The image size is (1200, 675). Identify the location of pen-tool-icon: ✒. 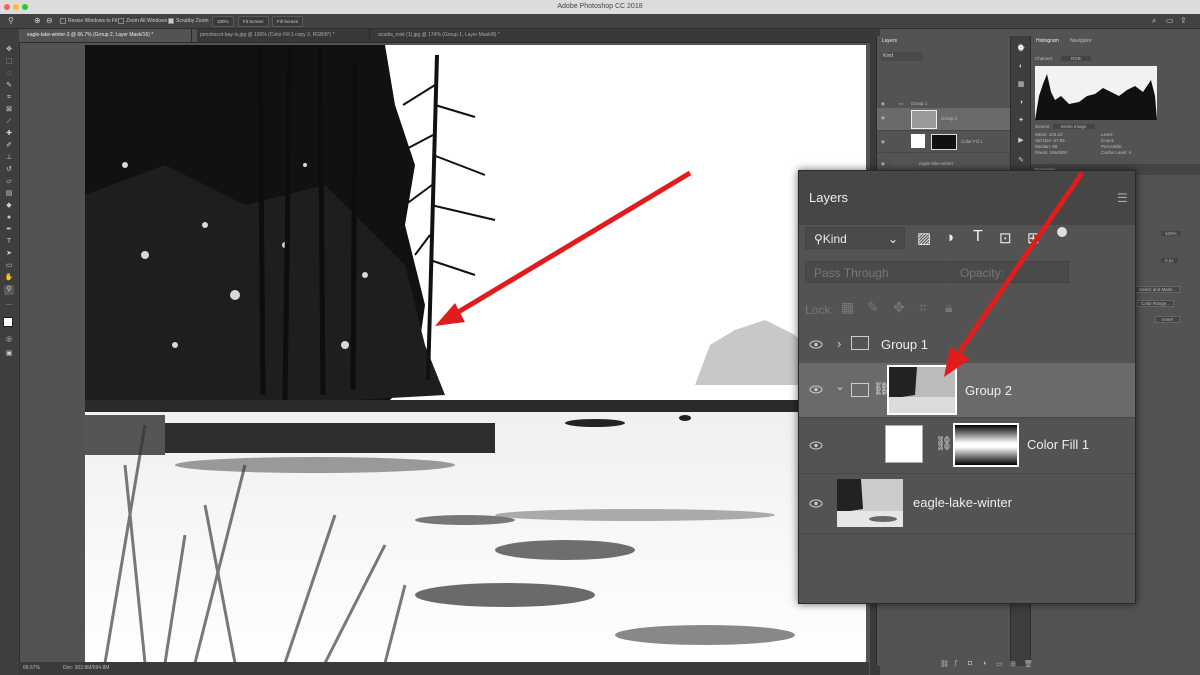
(9, 230).